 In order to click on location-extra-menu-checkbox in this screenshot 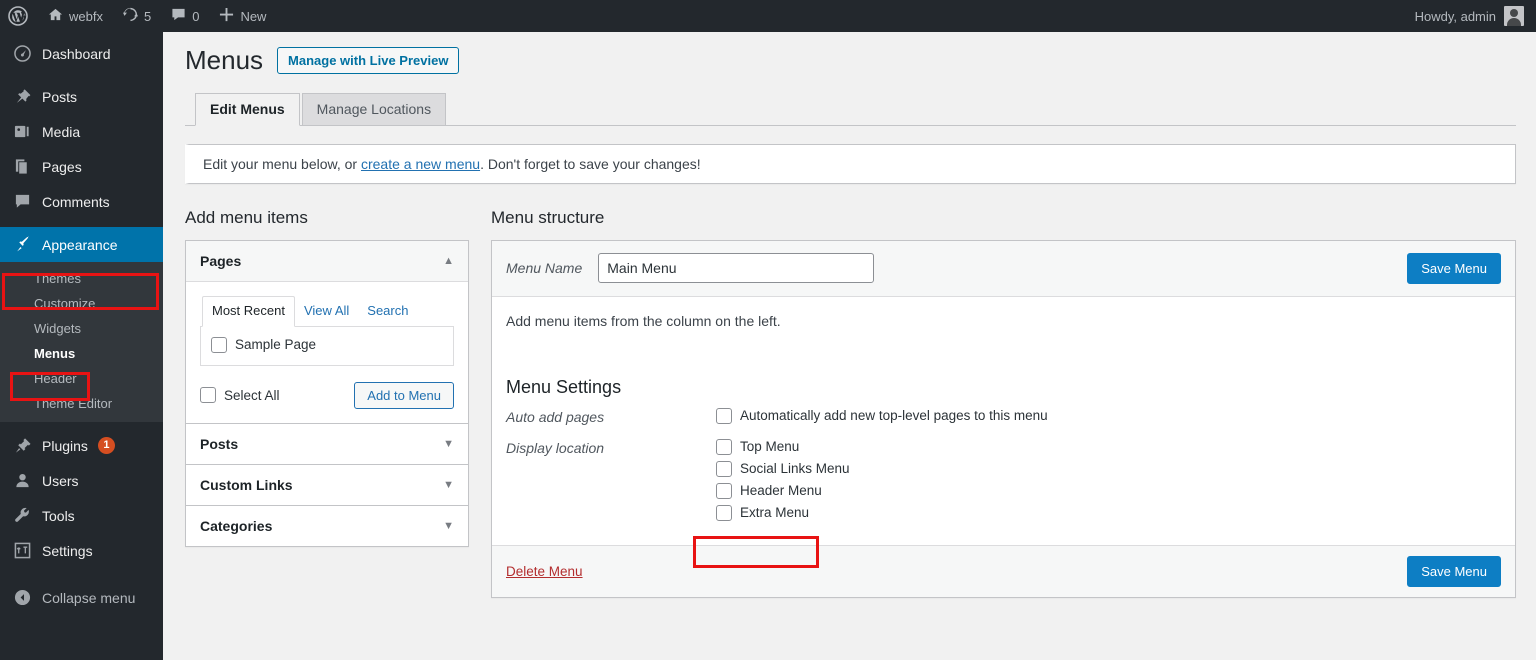, I will do `click(724, 512)`.